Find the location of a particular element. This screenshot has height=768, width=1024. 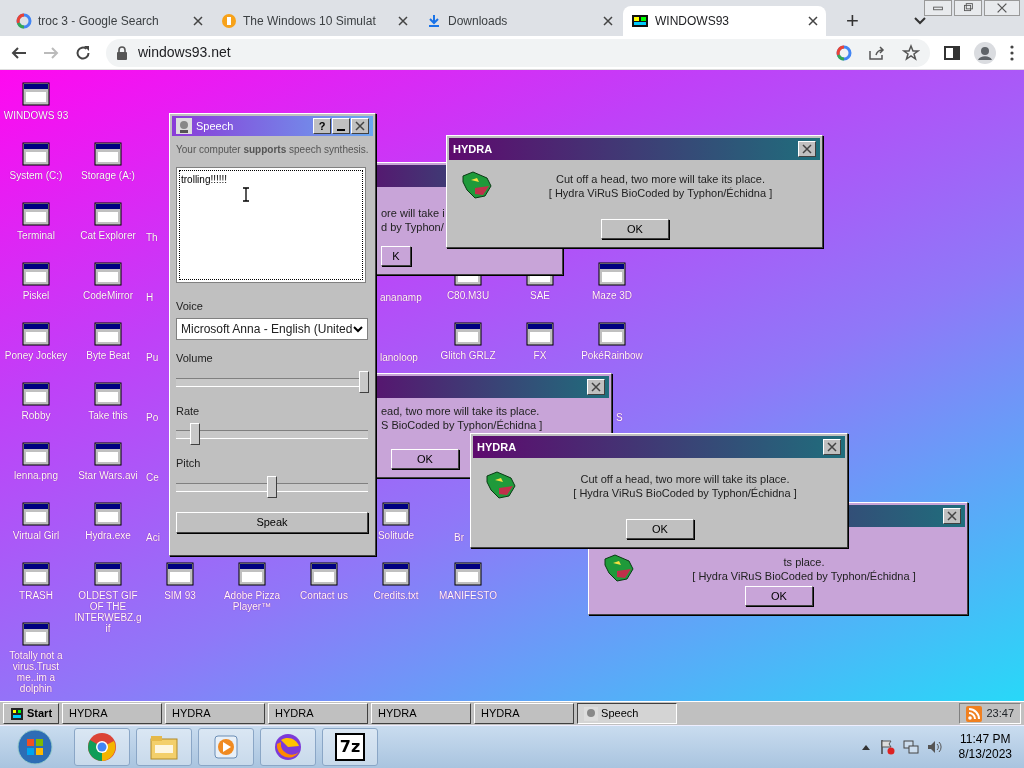

new-tab-button: + is located at coordinates (852, 21).